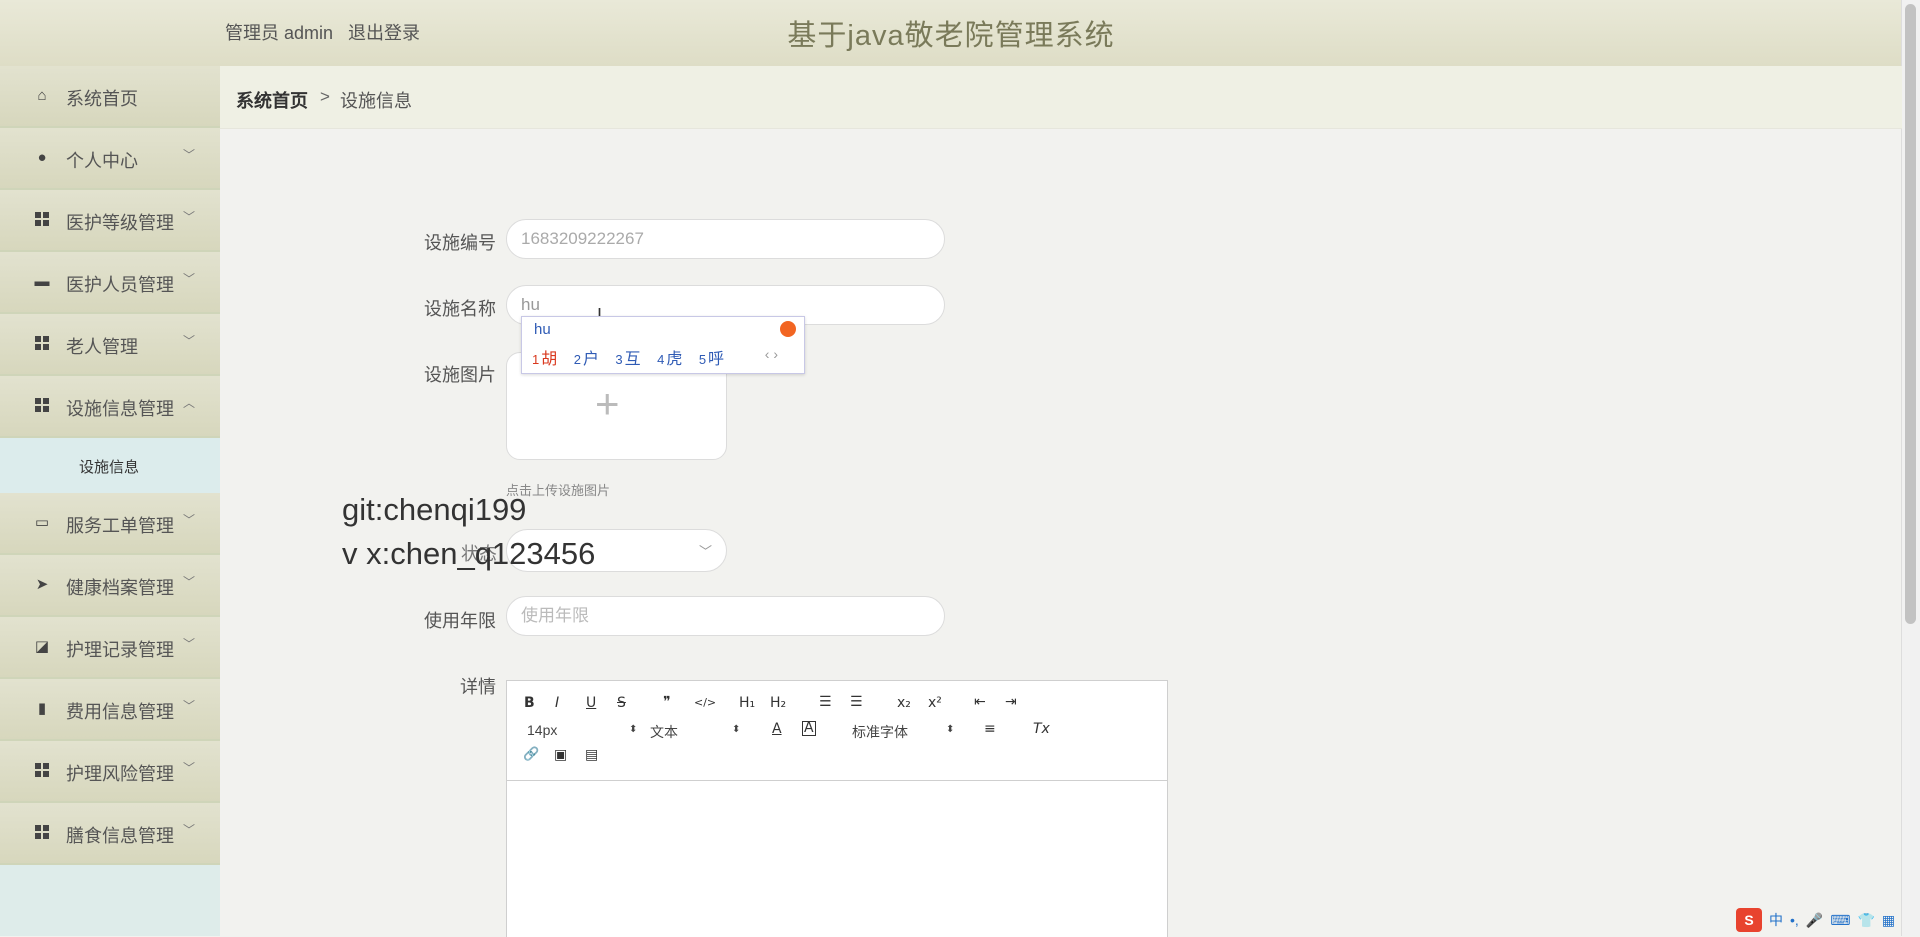 The height and width of the screenshot is (937, 1920). I want to click on ime-candidate: 1胡, so click(544, 359).